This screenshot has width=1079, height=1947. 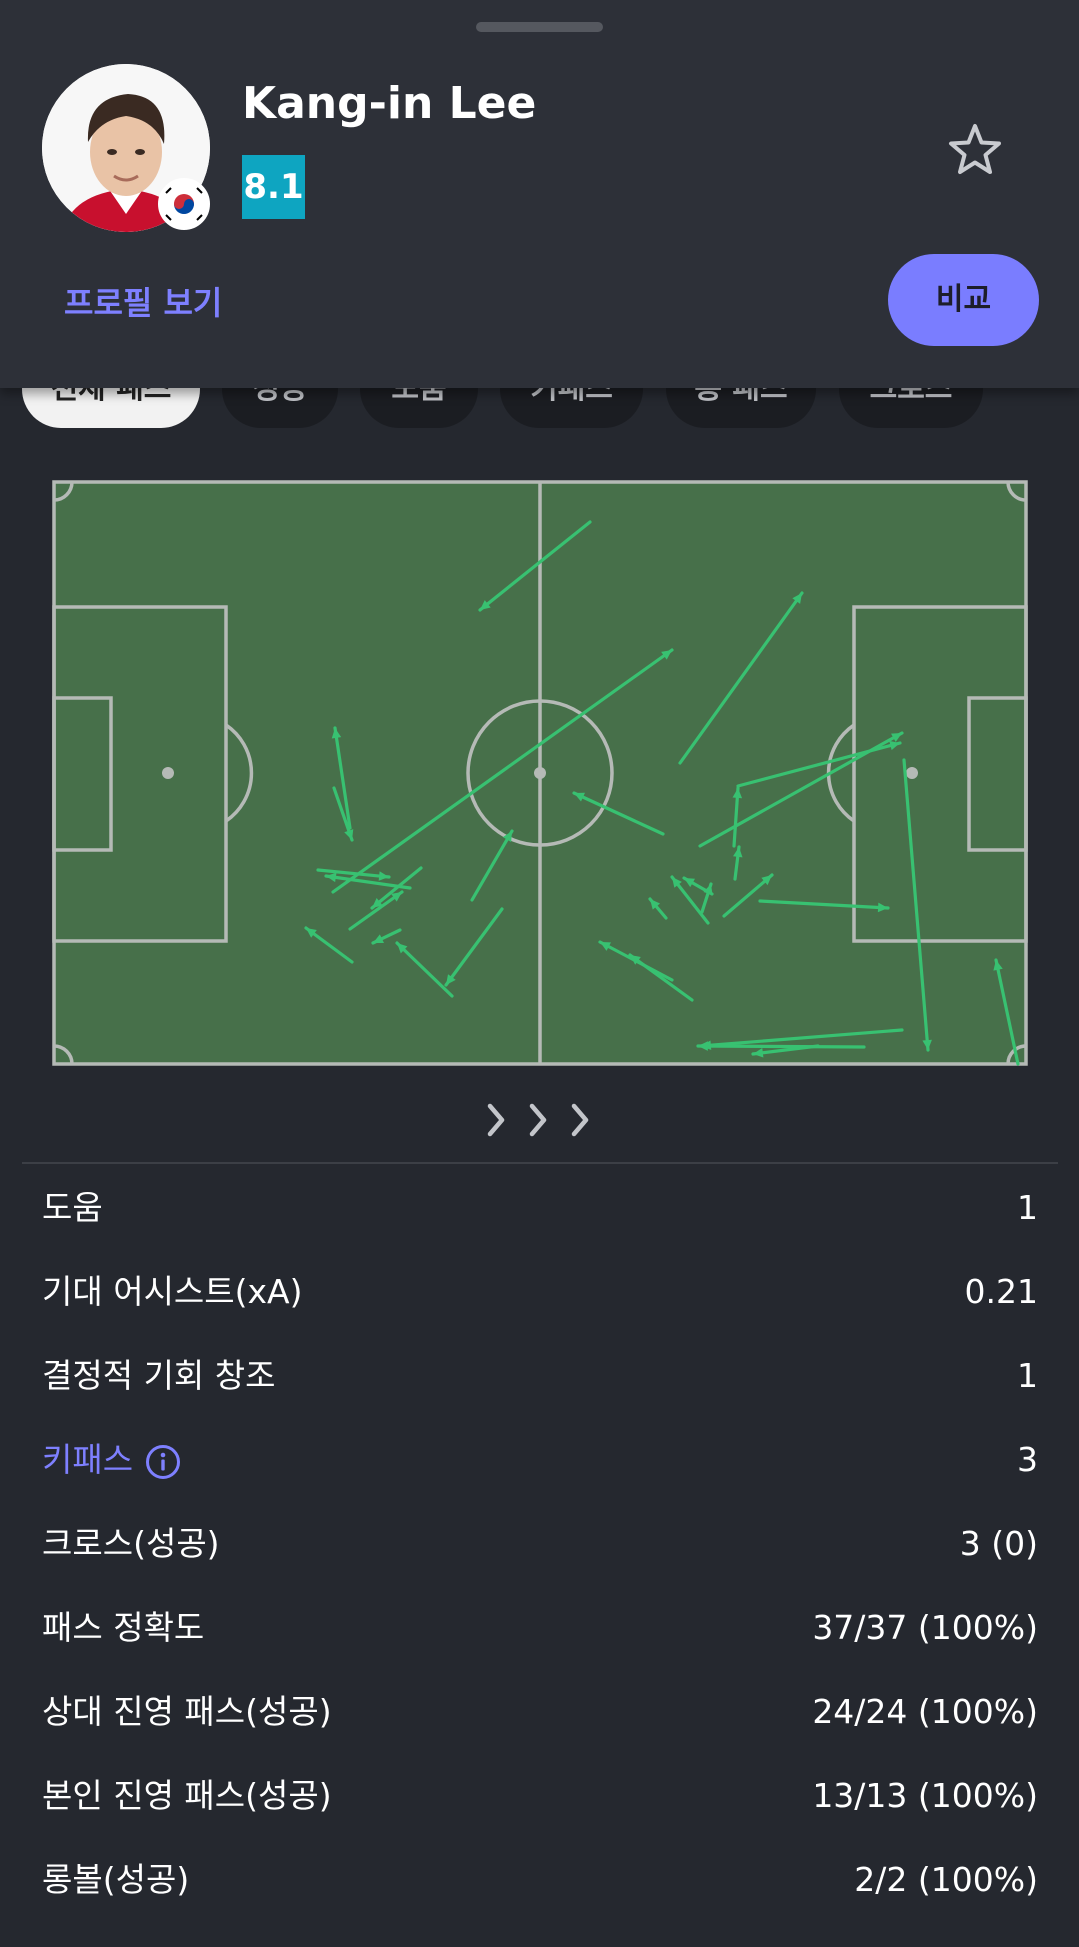 I want to click on stat-label: 본인 진영 패스(성공), so click(x=187, y=1795).